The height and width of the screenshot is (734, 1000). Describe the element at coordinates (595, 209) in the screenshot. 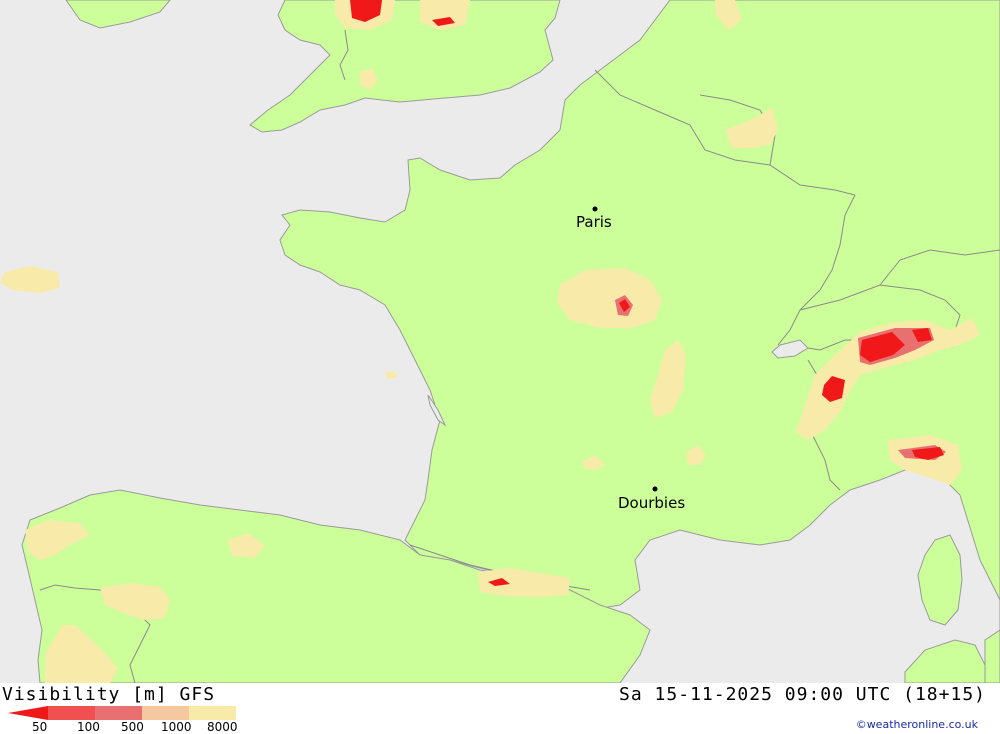

I see `city-paris-marker` at that location.